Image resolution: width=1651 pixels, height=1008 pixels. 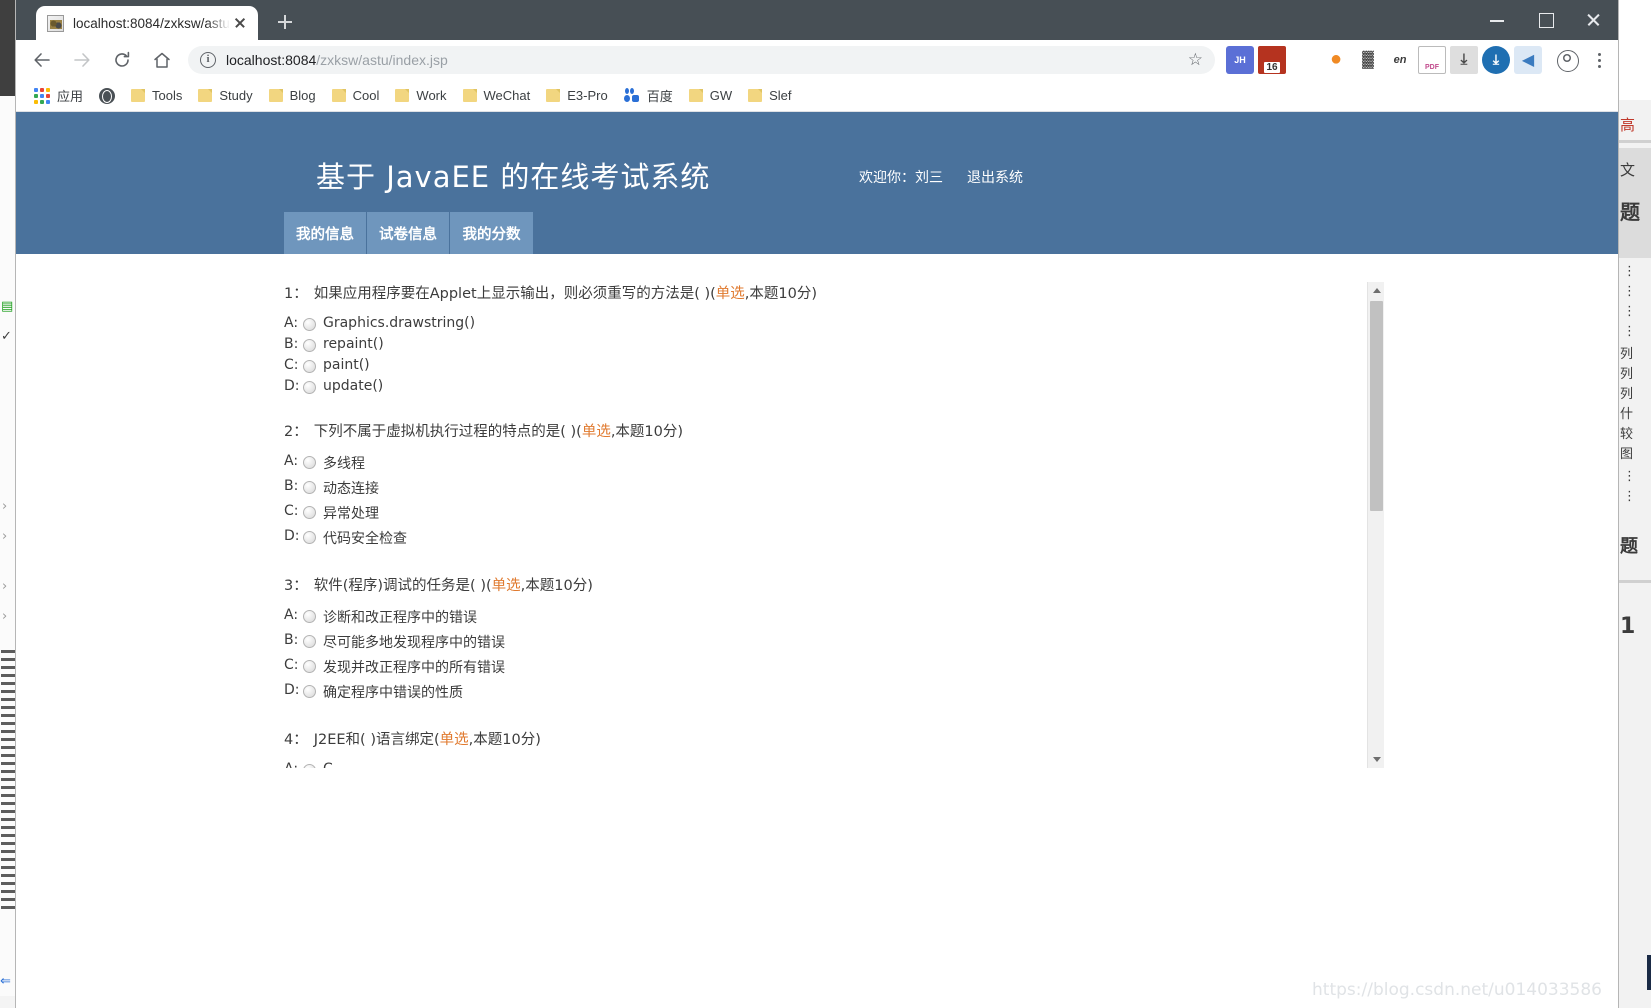 I want to click on option-letter: B:, so click(x=291, y=344).